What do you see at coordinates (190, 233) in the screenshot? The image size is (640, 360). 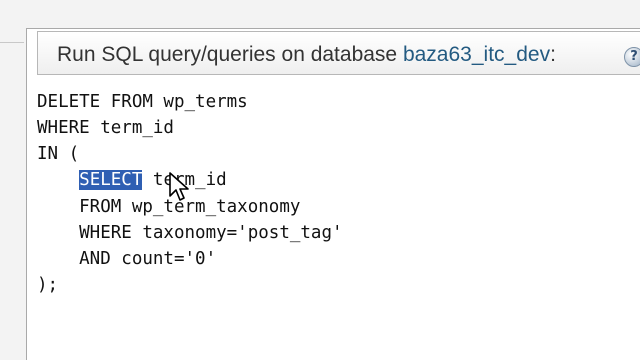 I see `code-line: WHERE taxonomy='post_tag'` at bounding box center [190, 233].